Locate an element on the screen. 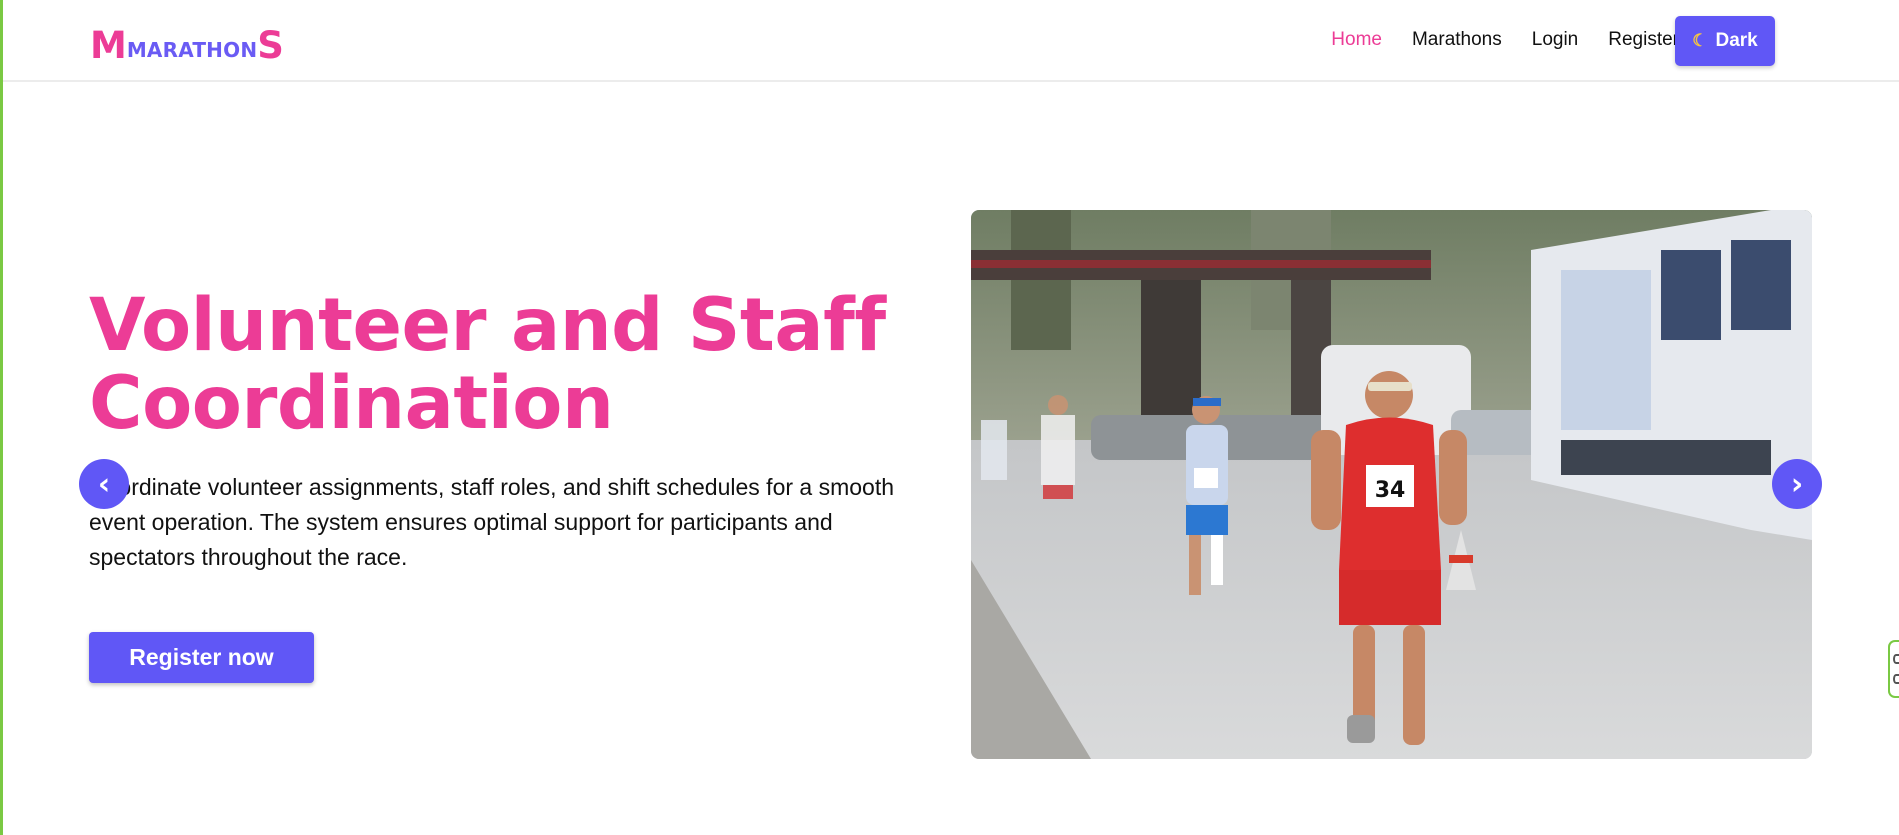 Image resolution: width=1899 pixels, height=835 pixels. nav-marathons-link: Marathons is located at coordinates (1457, 40).